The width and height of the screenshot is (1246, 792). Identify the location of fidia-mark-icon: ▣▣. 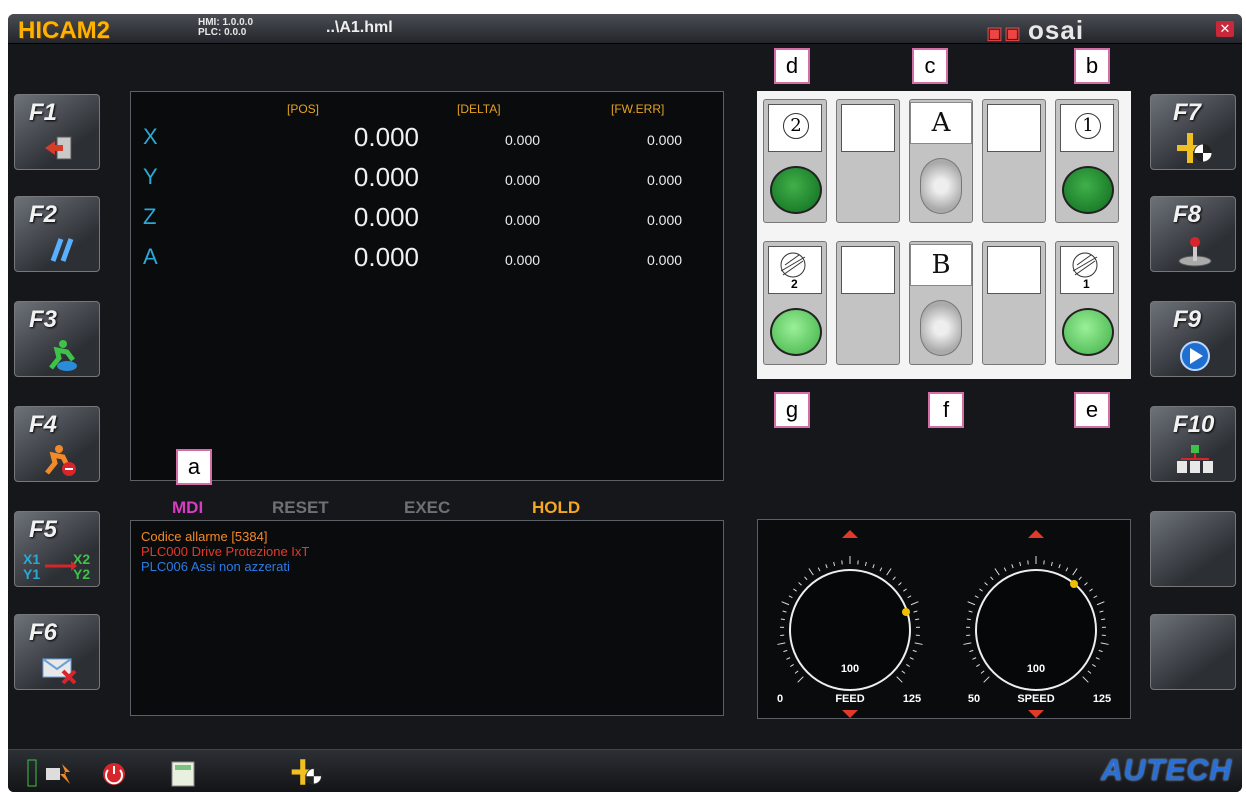
(1004, 33).